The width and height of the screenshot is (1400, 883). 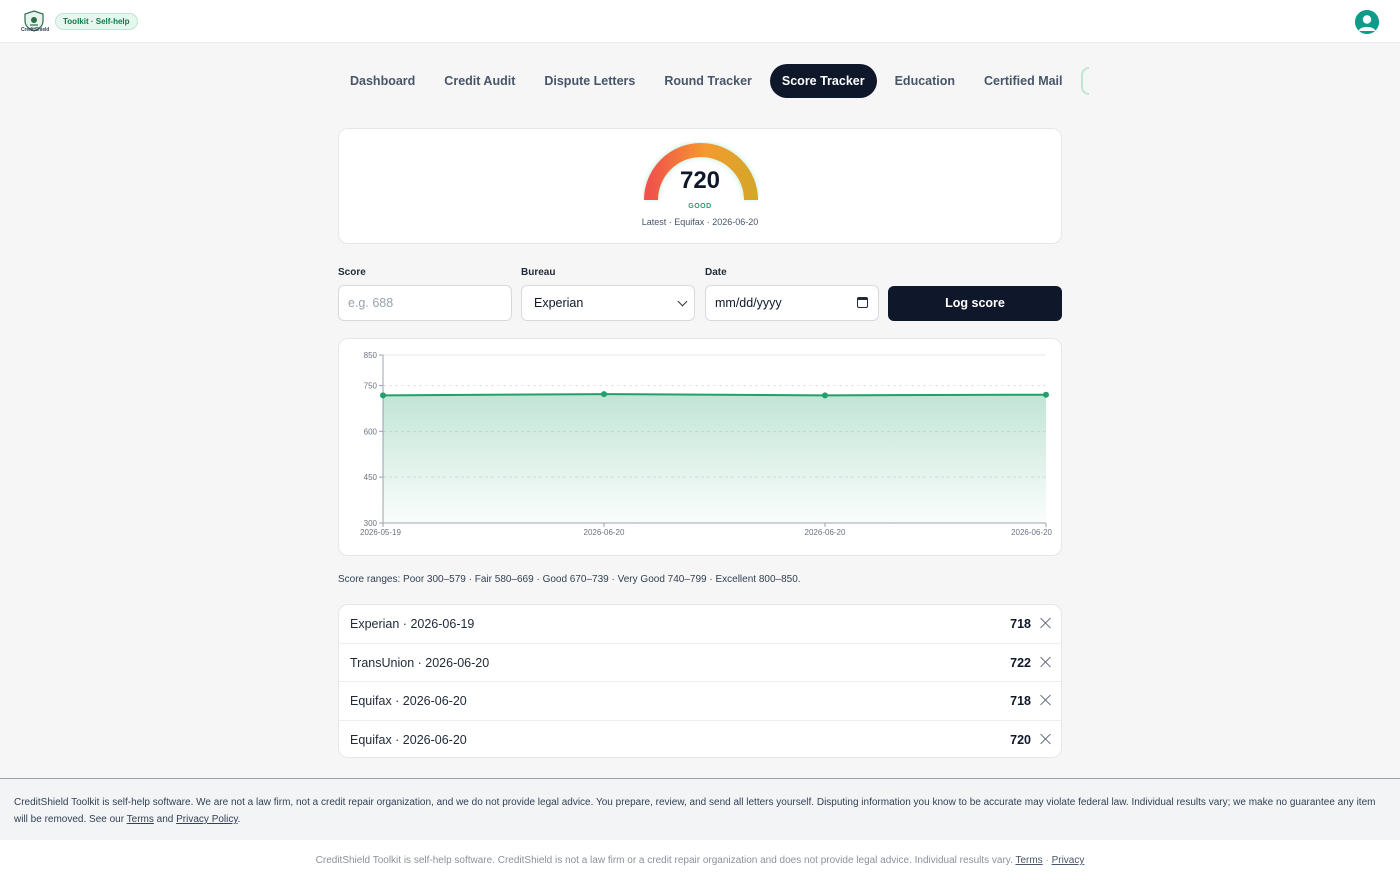 I want to click on footer-privacy-link: Privacy, so click(x=1068, y=860).